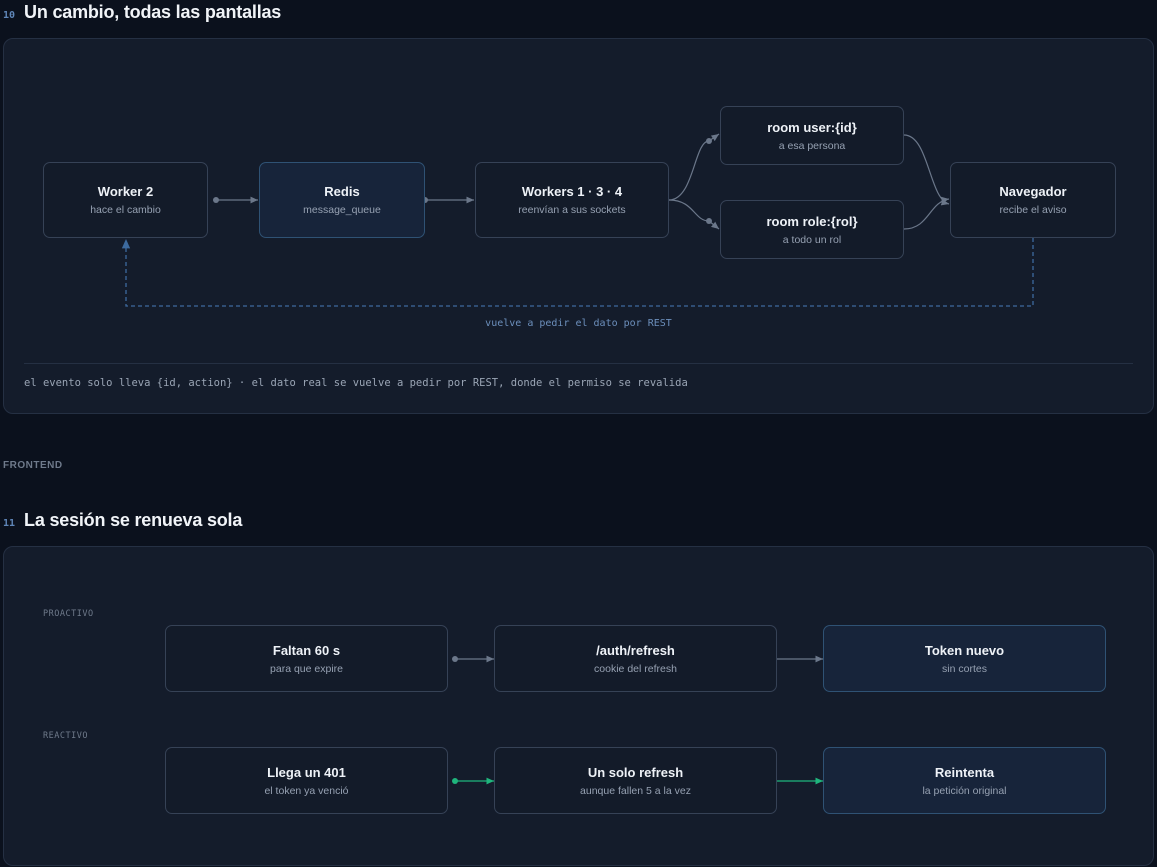 The height and width of the screenshot is (867, 1157). Describe the element at coordinates (694, 214) in the screenshot. I see `connector-workers-to-room-role` at that location.